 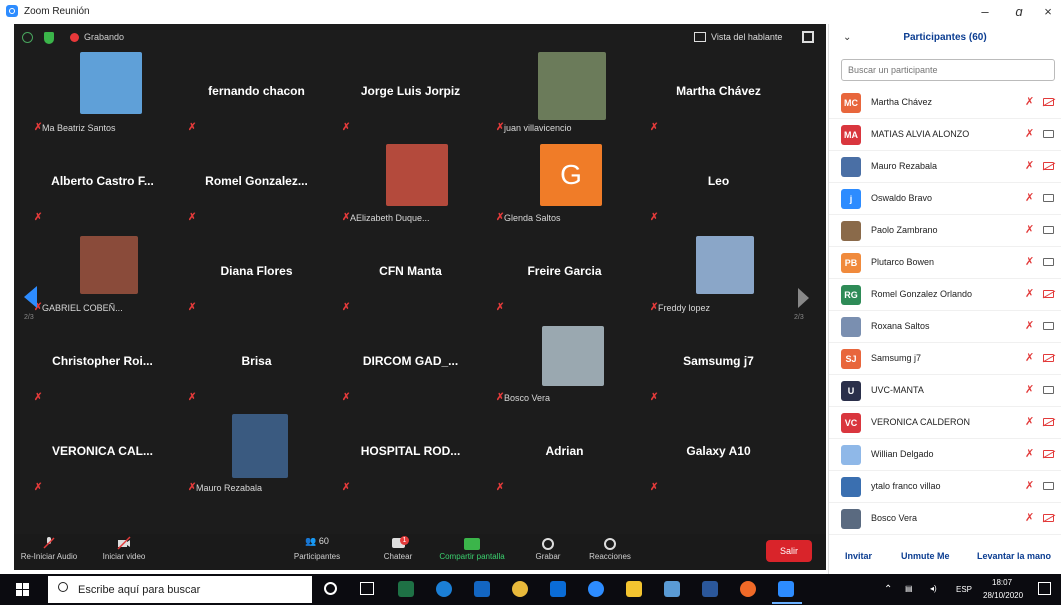 I want to click on avatar: MC, so click(x=851, y=103).